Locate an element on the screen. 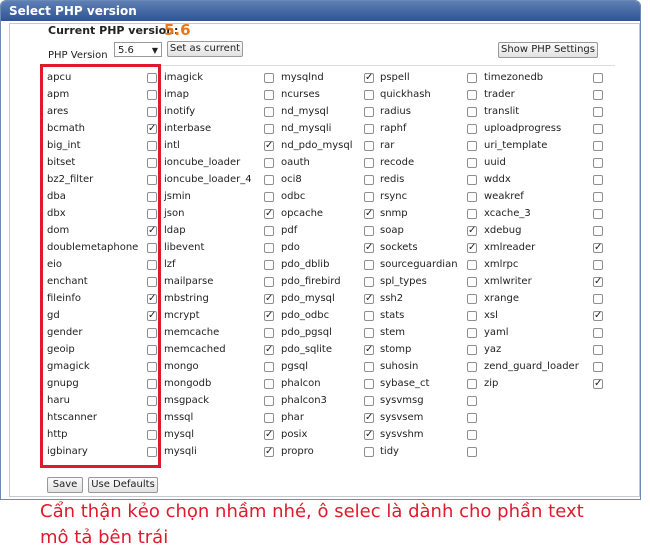 This screenshot has width=650, height=553. checkmark-icon: ✓ is located at coordinates (369, 434).